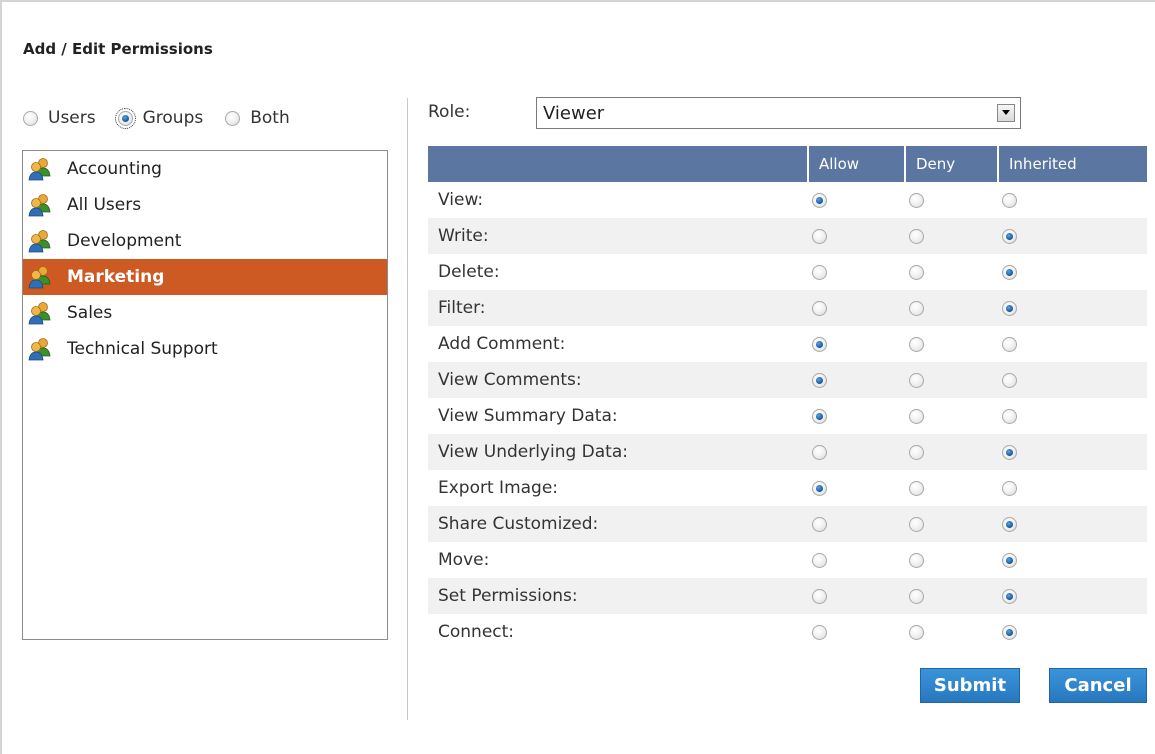  I want to click on permission-name: Export Image:, so click(498, 488).